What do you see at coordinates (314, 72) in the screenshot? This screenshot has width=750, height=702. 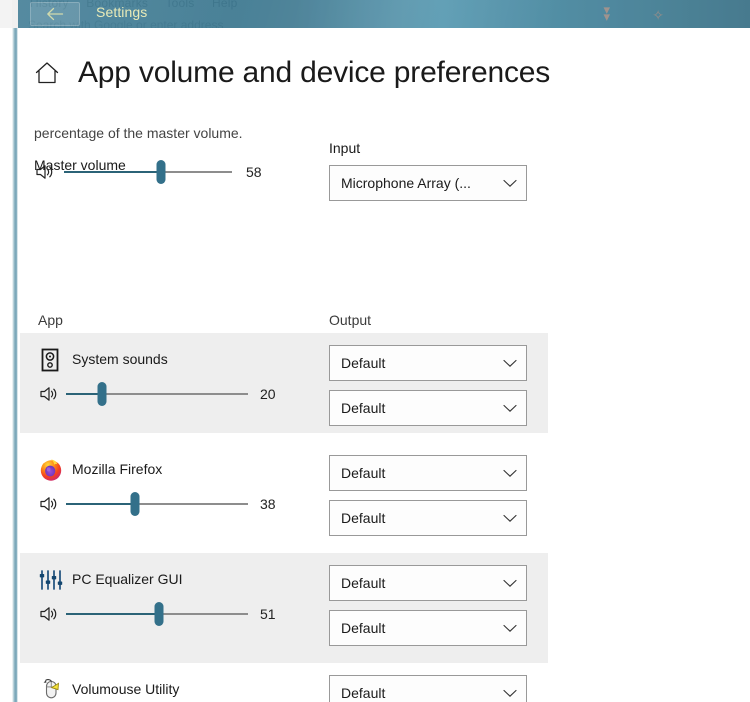 I see `page-title: App volume and device preferences` at bounding box center [314, 72].